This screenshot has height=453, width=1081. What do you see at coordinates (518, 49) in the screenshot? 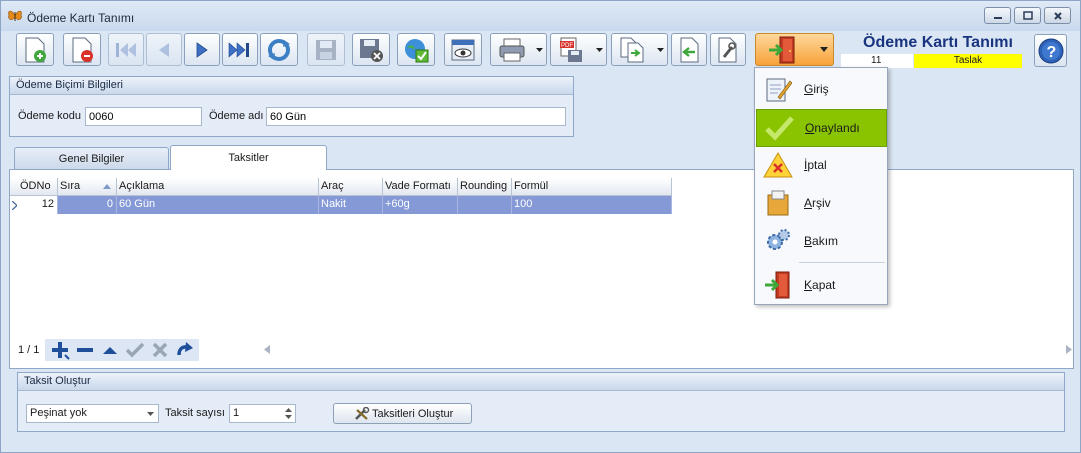
I see `print-button` at bounding box center [518, 49].